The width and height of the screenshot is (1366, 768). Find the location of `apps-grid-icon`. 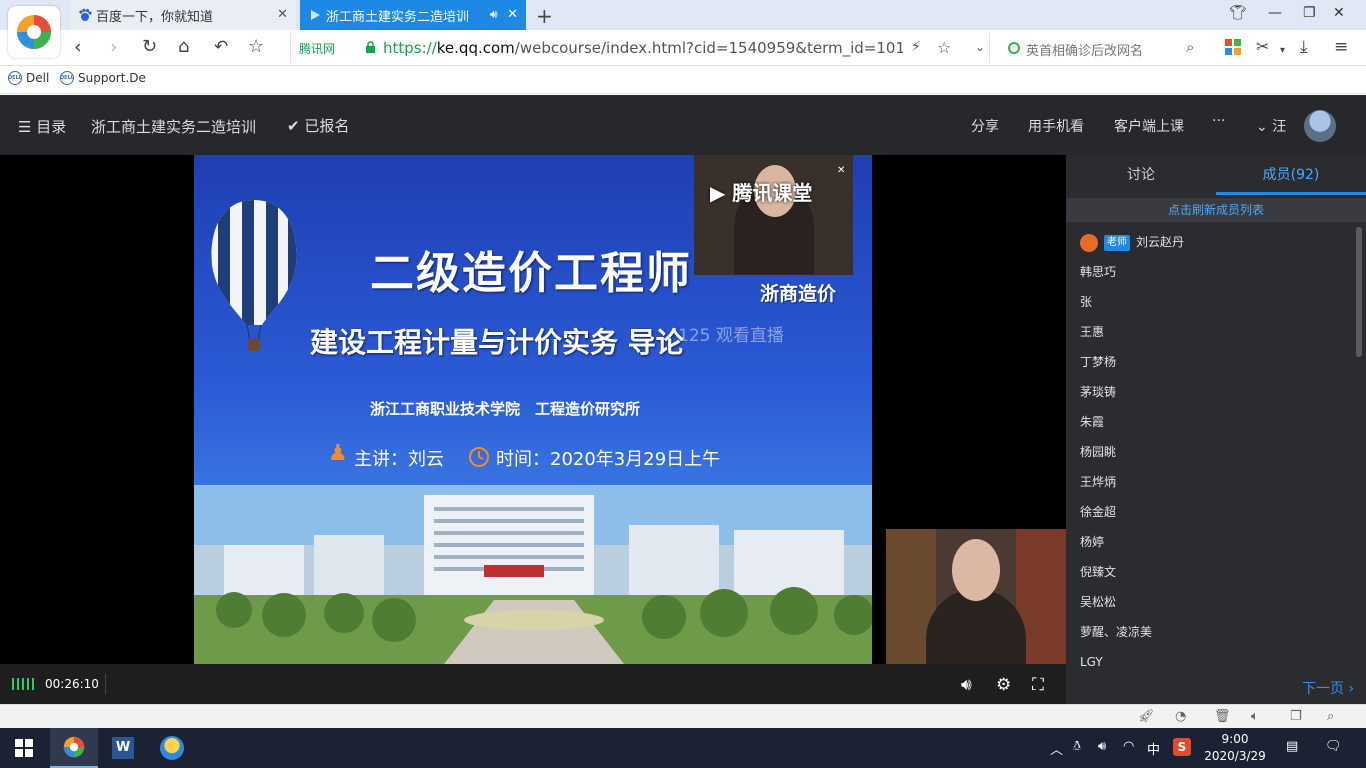

apps-grid-icon is located at coordinates (1233, 47).